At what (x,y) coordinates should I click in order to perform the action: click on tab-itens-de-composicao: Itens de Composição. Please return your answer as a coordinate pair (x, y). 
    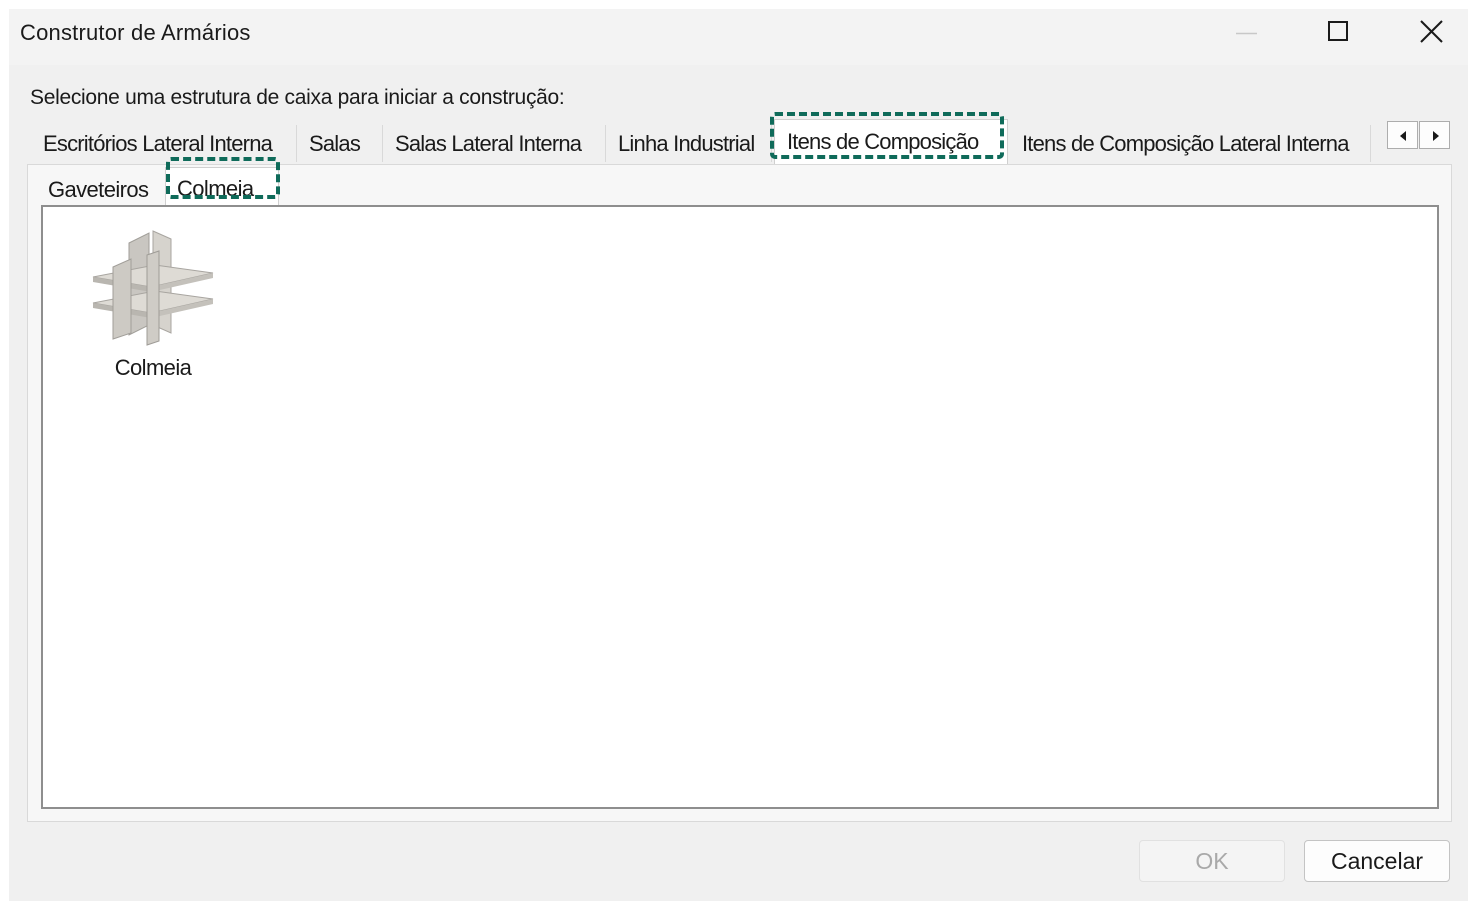
    Looking at the image, I should click on (891, 141).